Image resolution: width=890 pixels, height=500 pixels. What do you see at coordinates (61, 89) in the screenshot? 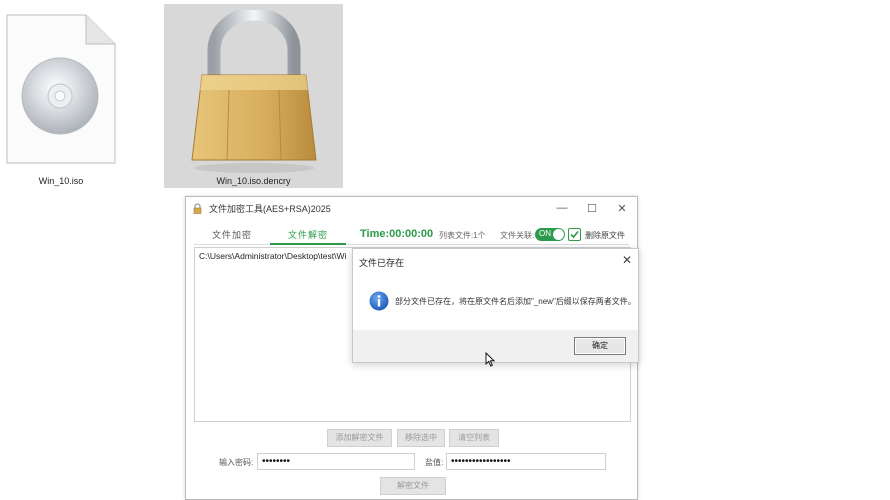
I see `disc-file-icon` at bounding box center [61, 89].